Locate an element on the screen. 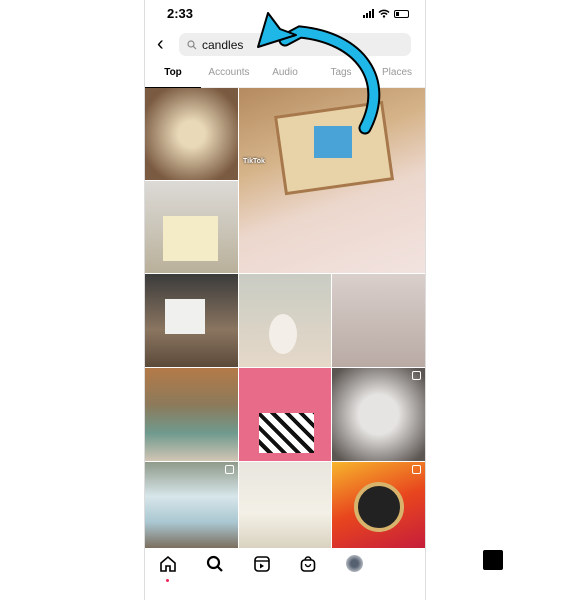 This screenshot has height=600, width=582. tab-audio: Audio is located at coordinates (285, 75).